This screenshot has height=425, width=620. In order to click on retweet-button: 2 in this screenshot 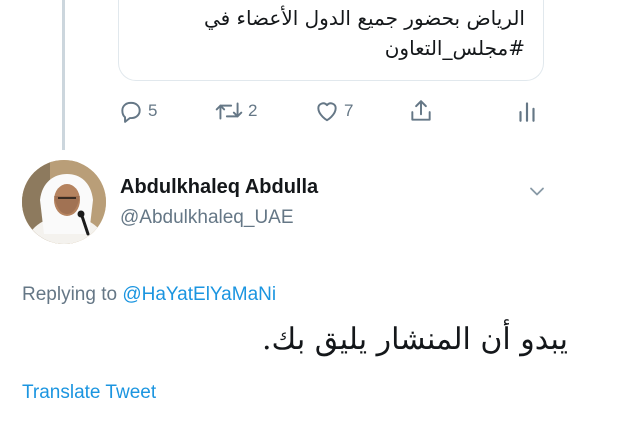, I will do `click(235, 111)`.